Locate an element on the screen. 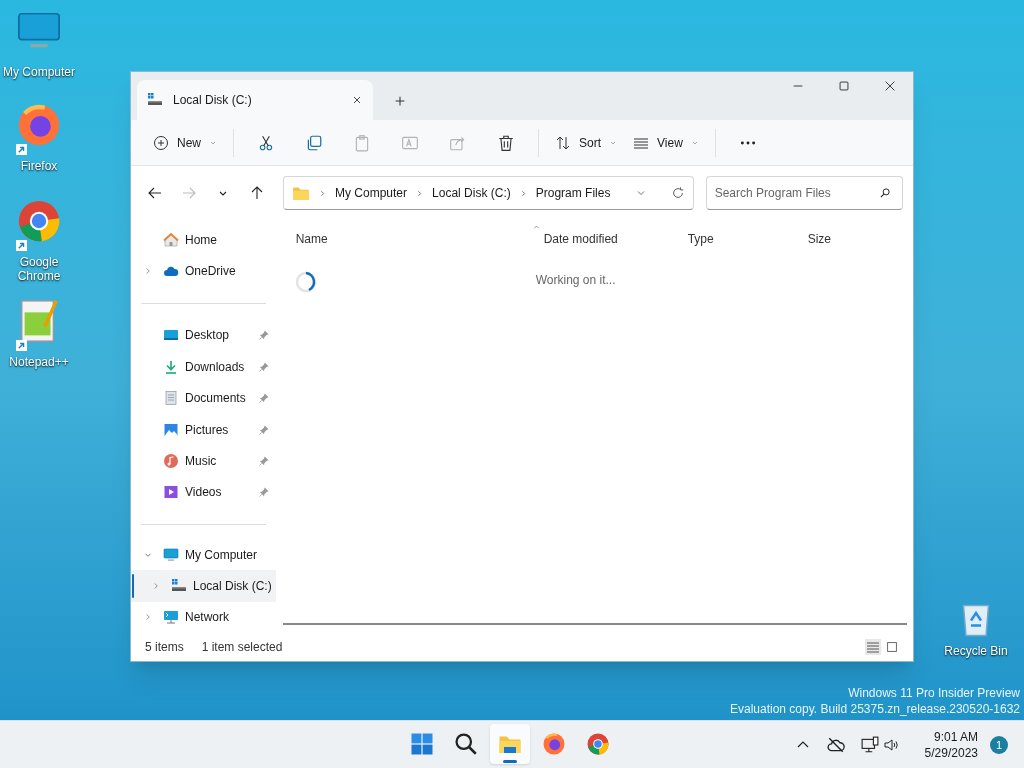 This screenshot has height=768, width=1024. status-selection: 1 item selected is located at coordinates (242, 647).